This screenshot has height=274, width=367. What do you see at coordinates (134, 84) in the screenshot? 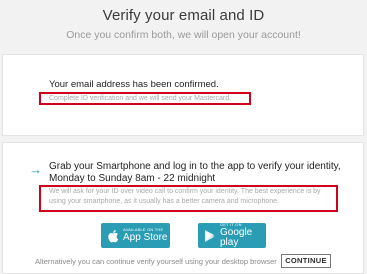
I see `email-confirmed-text: Your email address has been confirmed.` at bounding box center [134, 84].